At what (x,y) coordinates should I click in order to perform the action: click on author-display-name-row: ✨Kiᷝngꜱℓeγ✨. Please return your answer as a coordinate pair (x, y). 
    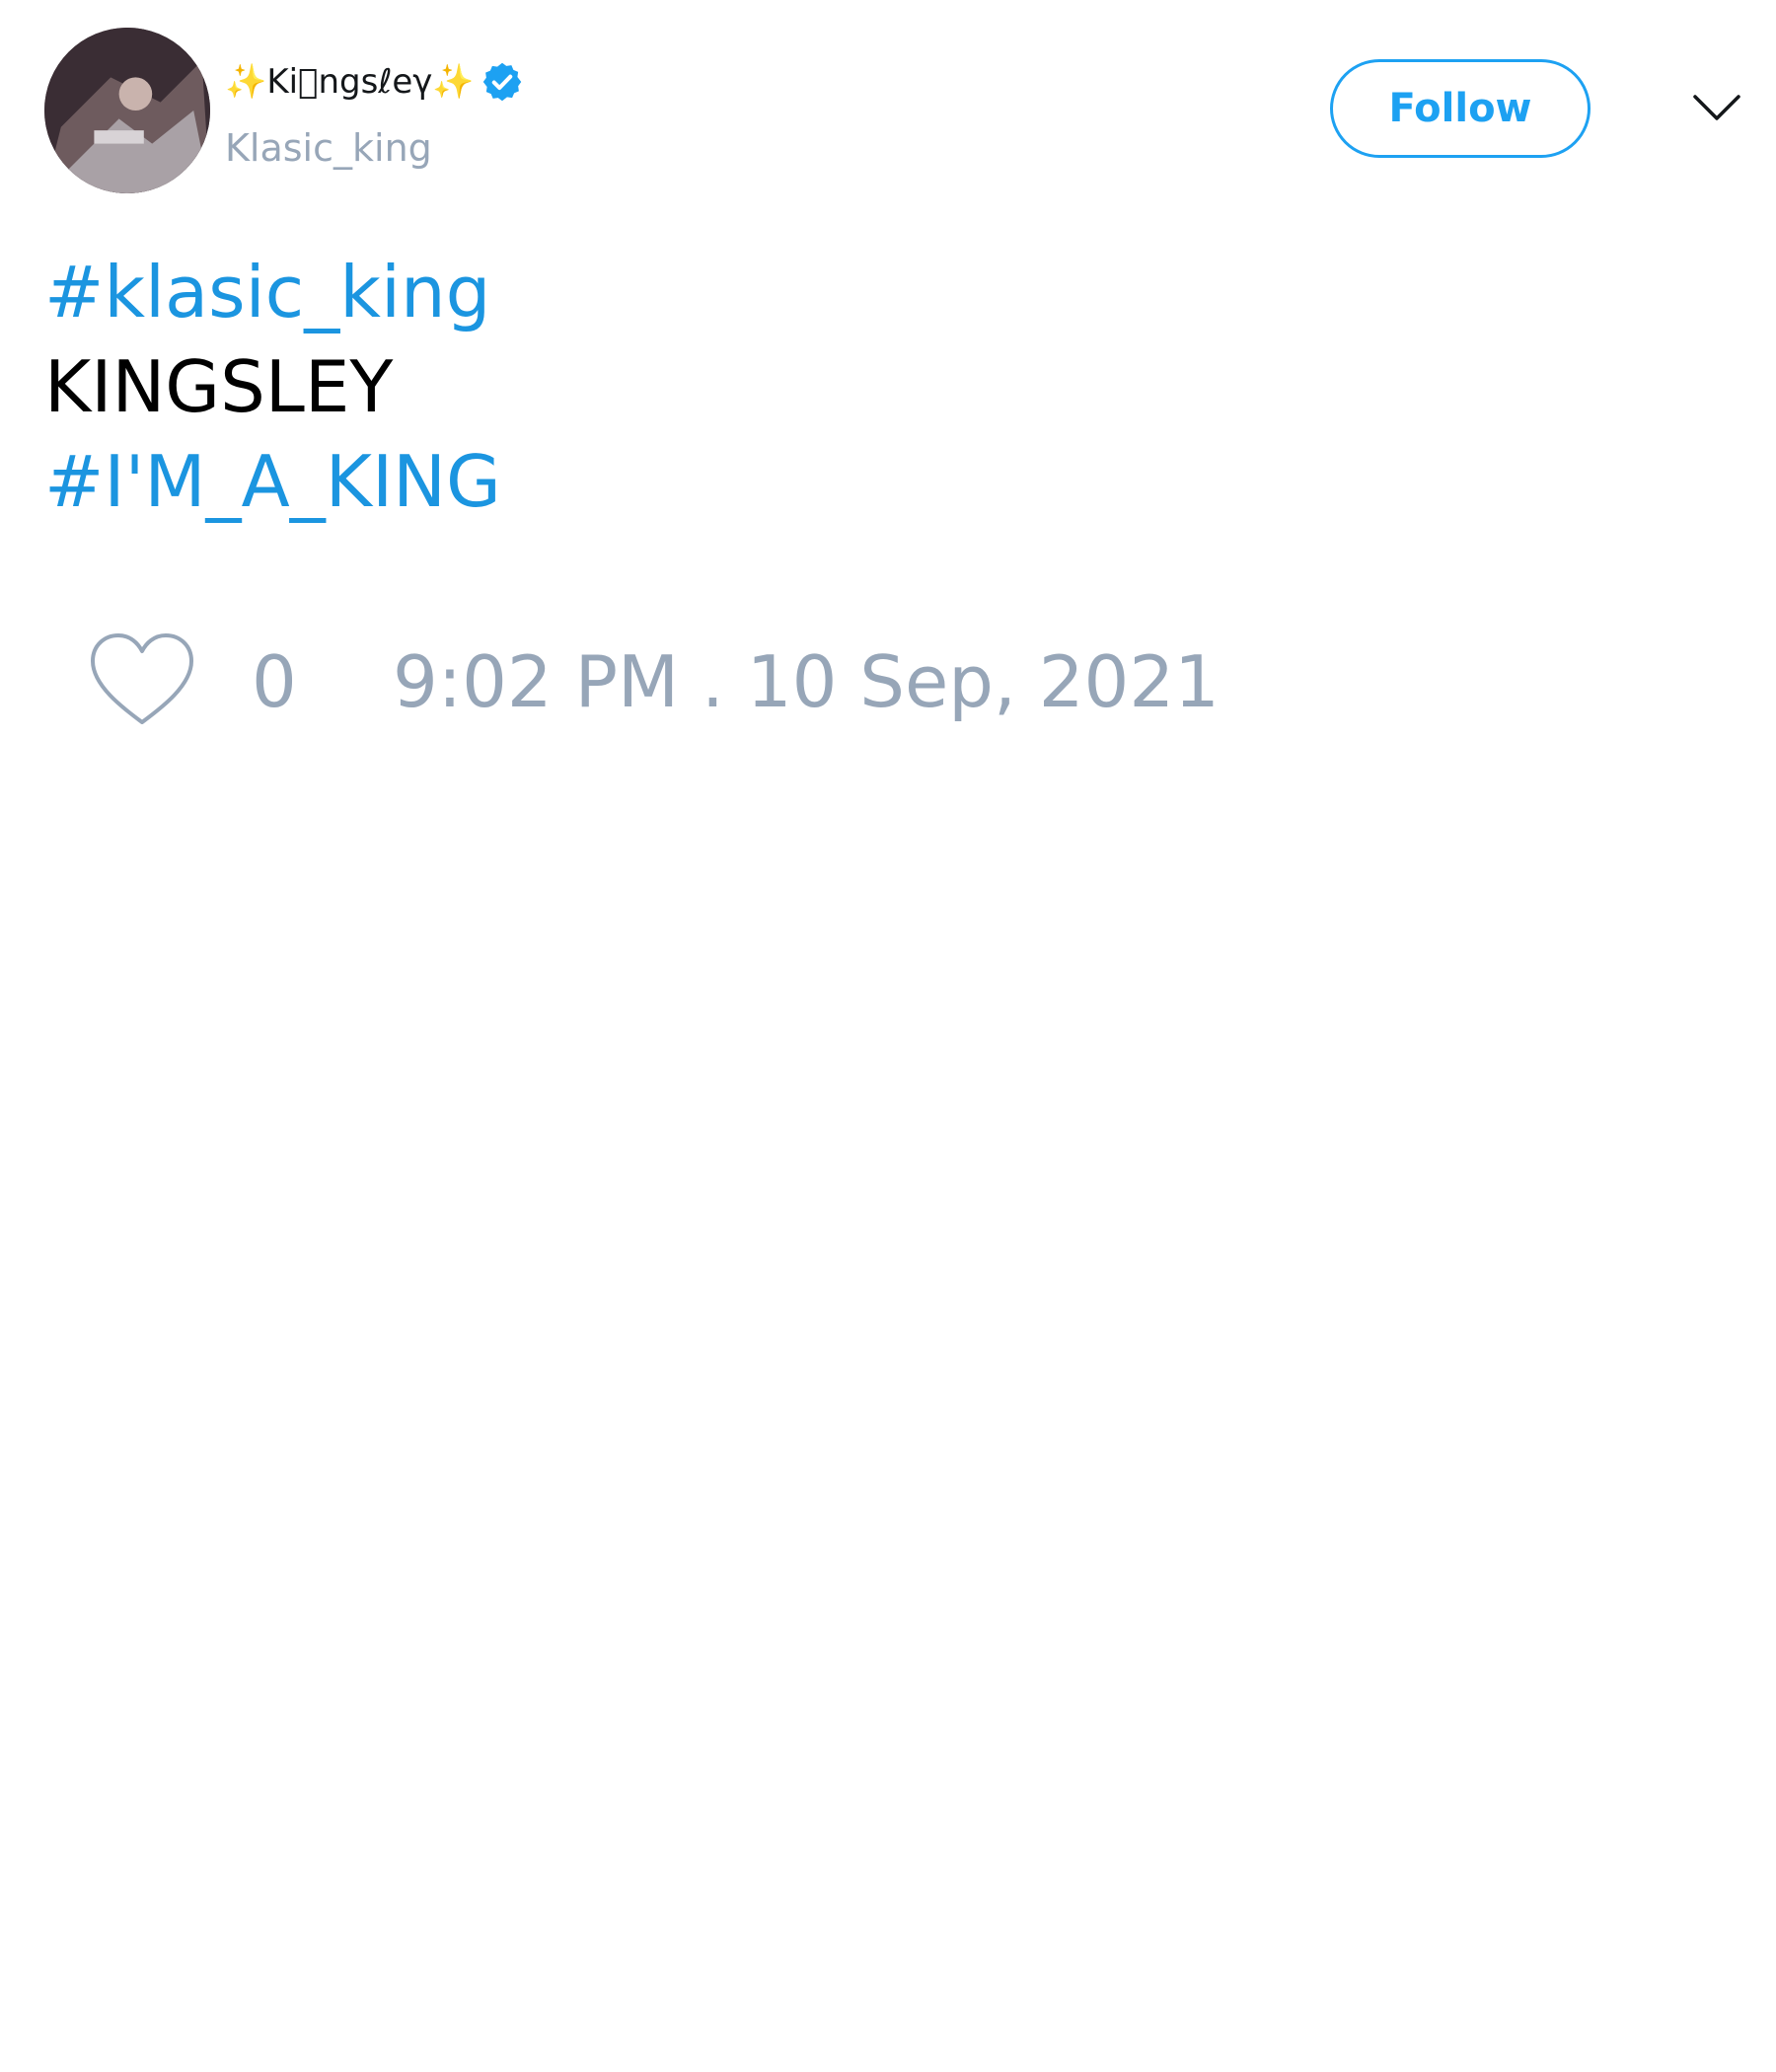
    Looking at the image, I should click on (375, 82).